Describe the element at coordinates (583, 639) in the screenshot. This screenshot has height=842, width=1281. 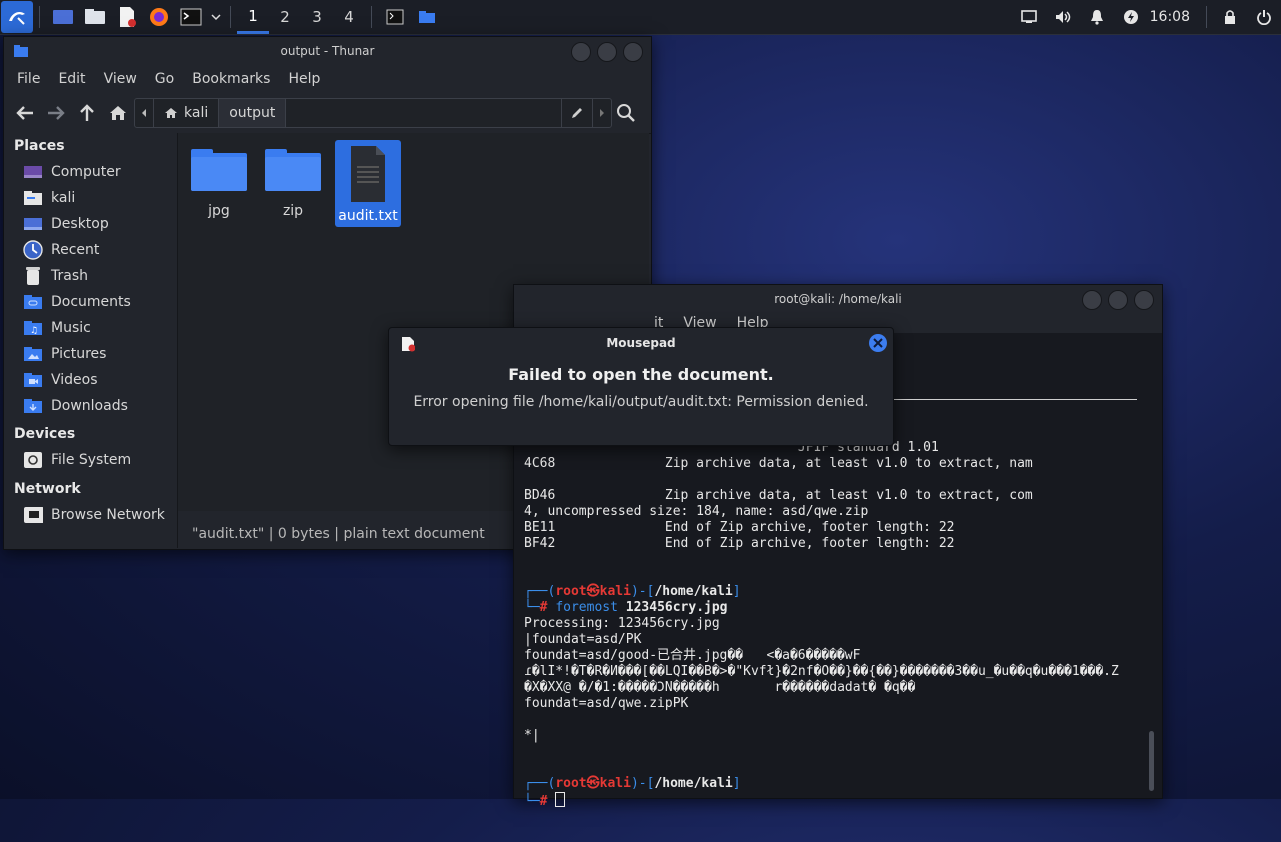
I see `terminal-line: |foundat=asd/PK` at that location.